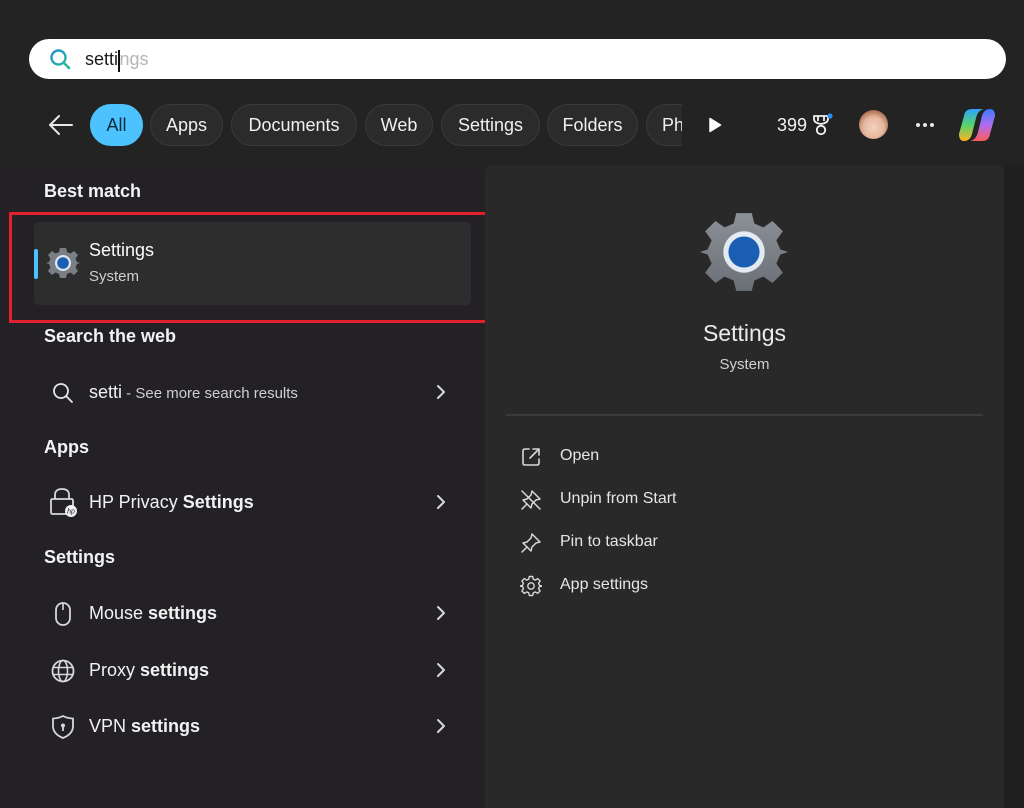 This screenshot has width=1024, height=808. Describe the element at coordinates (531, 586) in the screenshot. I see `gear-icon` at that location.